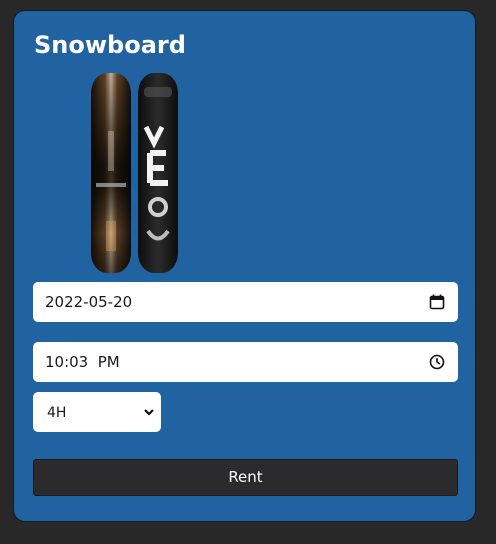 The height and width of the screenshot is (544, 496). I want to click on duration-selected-value: 4H, so click(57, 413).